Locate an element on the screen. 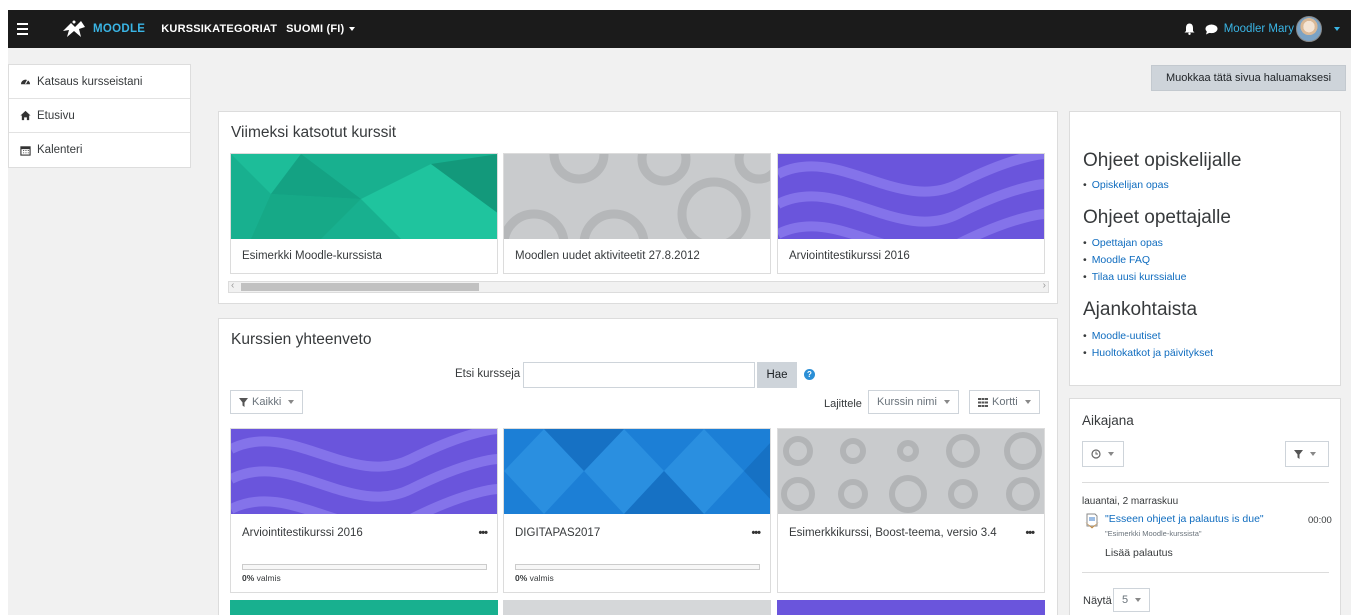  link-label: Opettajan opas is located at coordinates (1127, 243).